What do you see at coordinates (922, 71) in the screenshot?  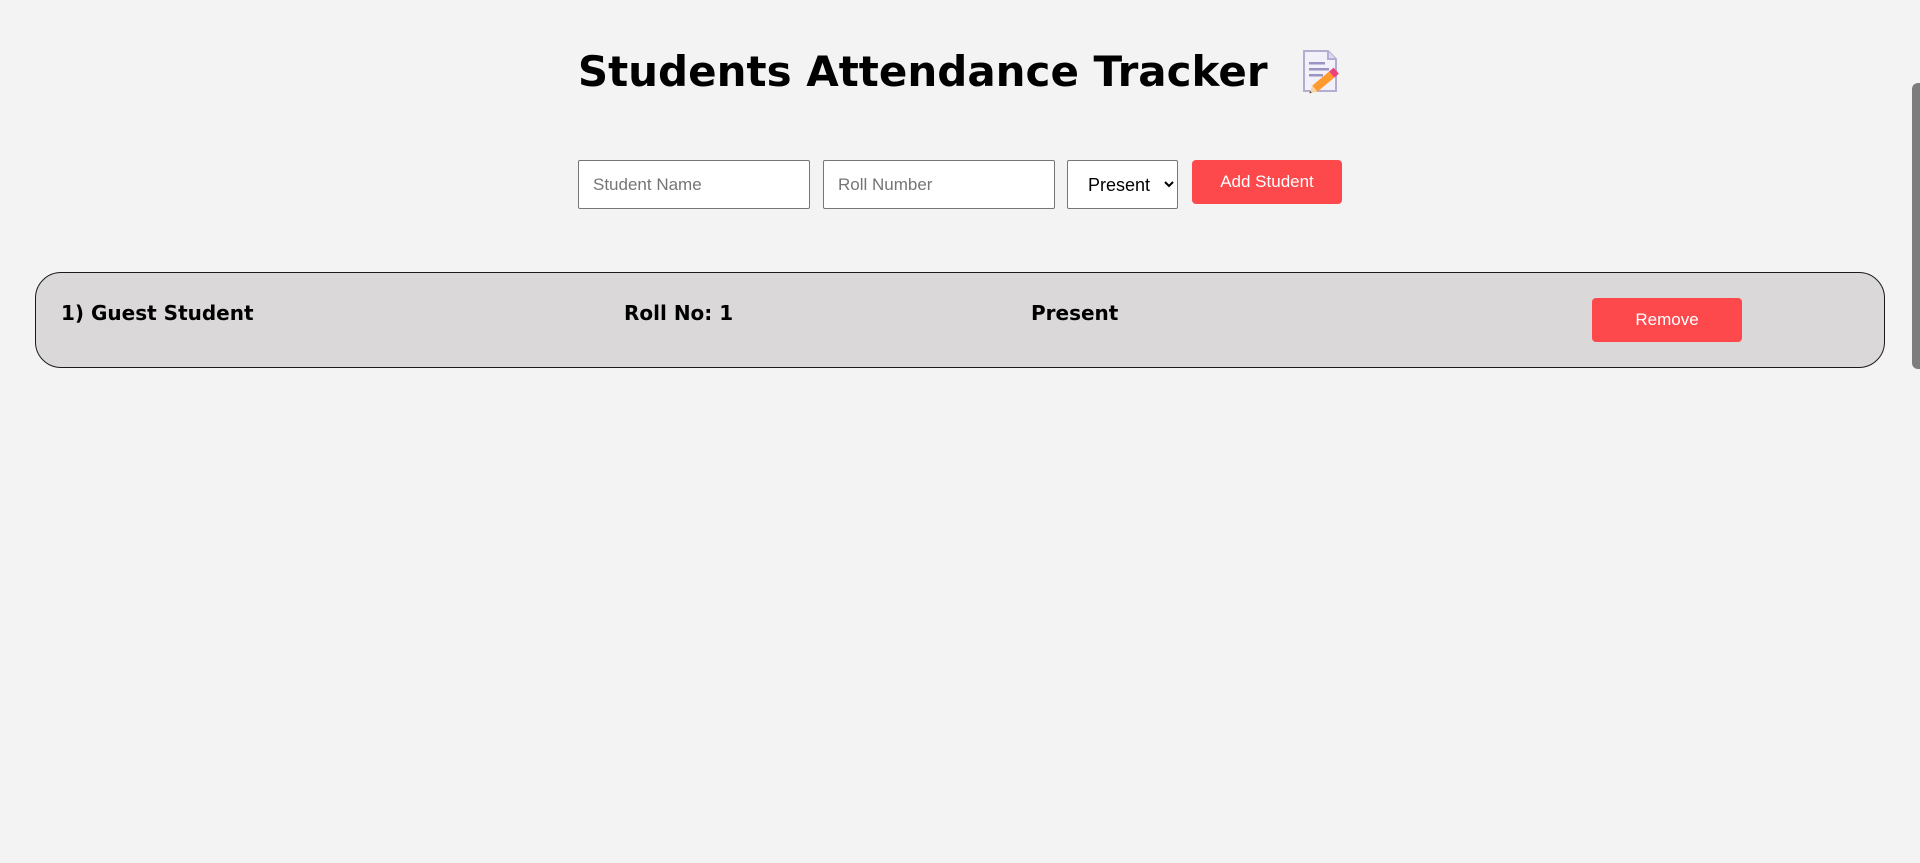 I see `page-title-text: Students Attendance Tracker` at bounding box center [922, 71].